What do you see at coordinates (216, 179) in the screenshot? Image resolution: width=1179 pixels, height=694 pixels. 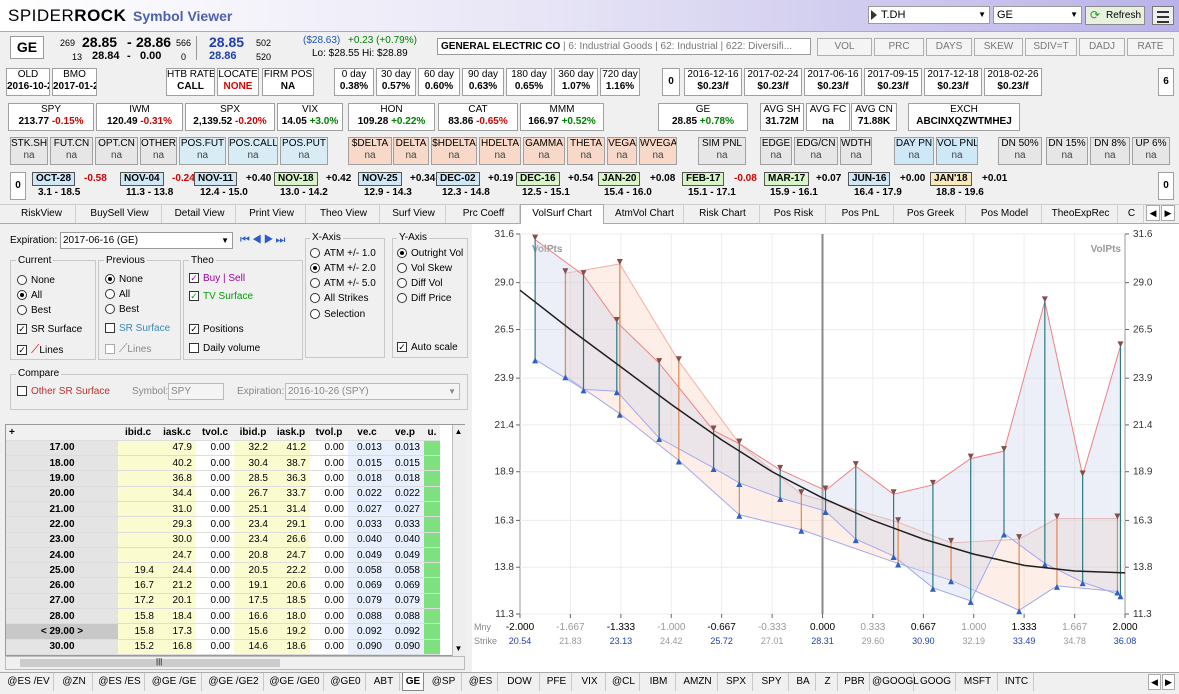 I see `expiry-month: NOV-11` at bounding box center [216, 179].